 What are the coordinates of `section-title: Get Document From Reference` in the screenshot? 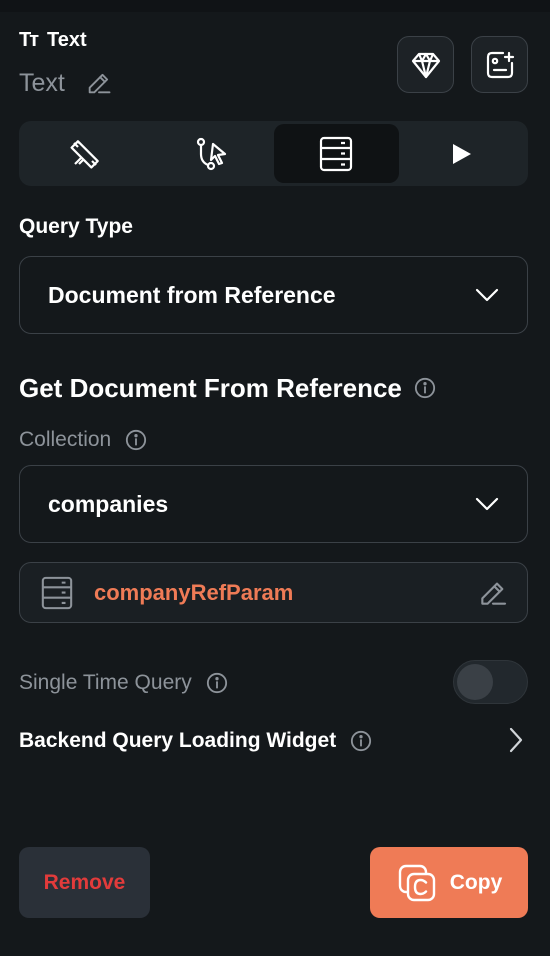 It's located at (210, 388).